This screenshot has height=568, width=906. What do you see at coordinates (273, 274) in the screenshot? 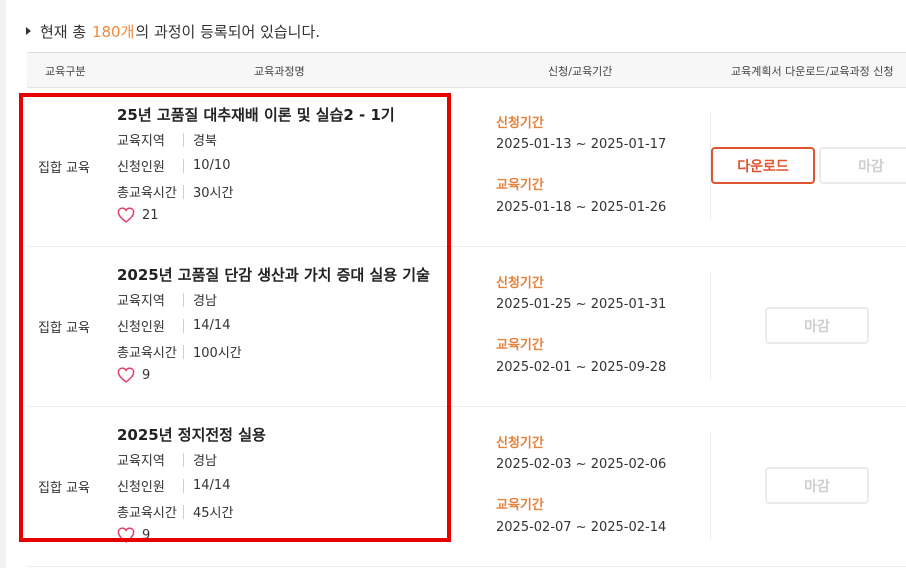
I see `course-title-link: 2025년 고품질 단감 생산과 가치 증대 실용 기술` at bounding box center [273, 274].